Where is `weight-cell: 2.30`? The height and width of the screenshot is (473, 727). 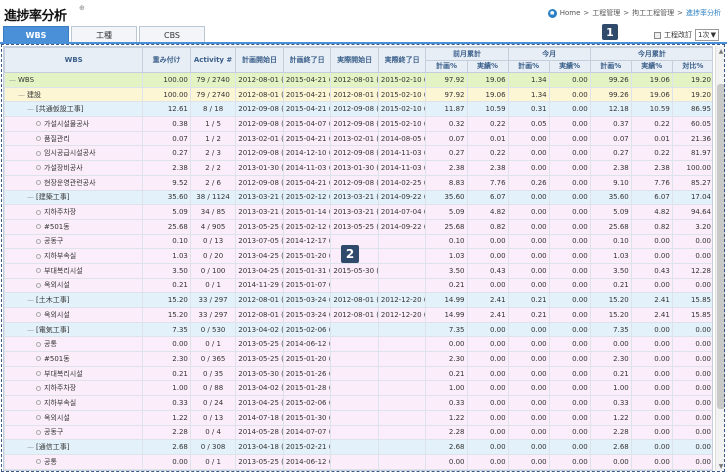
weight-cell: 2.30 is located at coordinates (166, 359).